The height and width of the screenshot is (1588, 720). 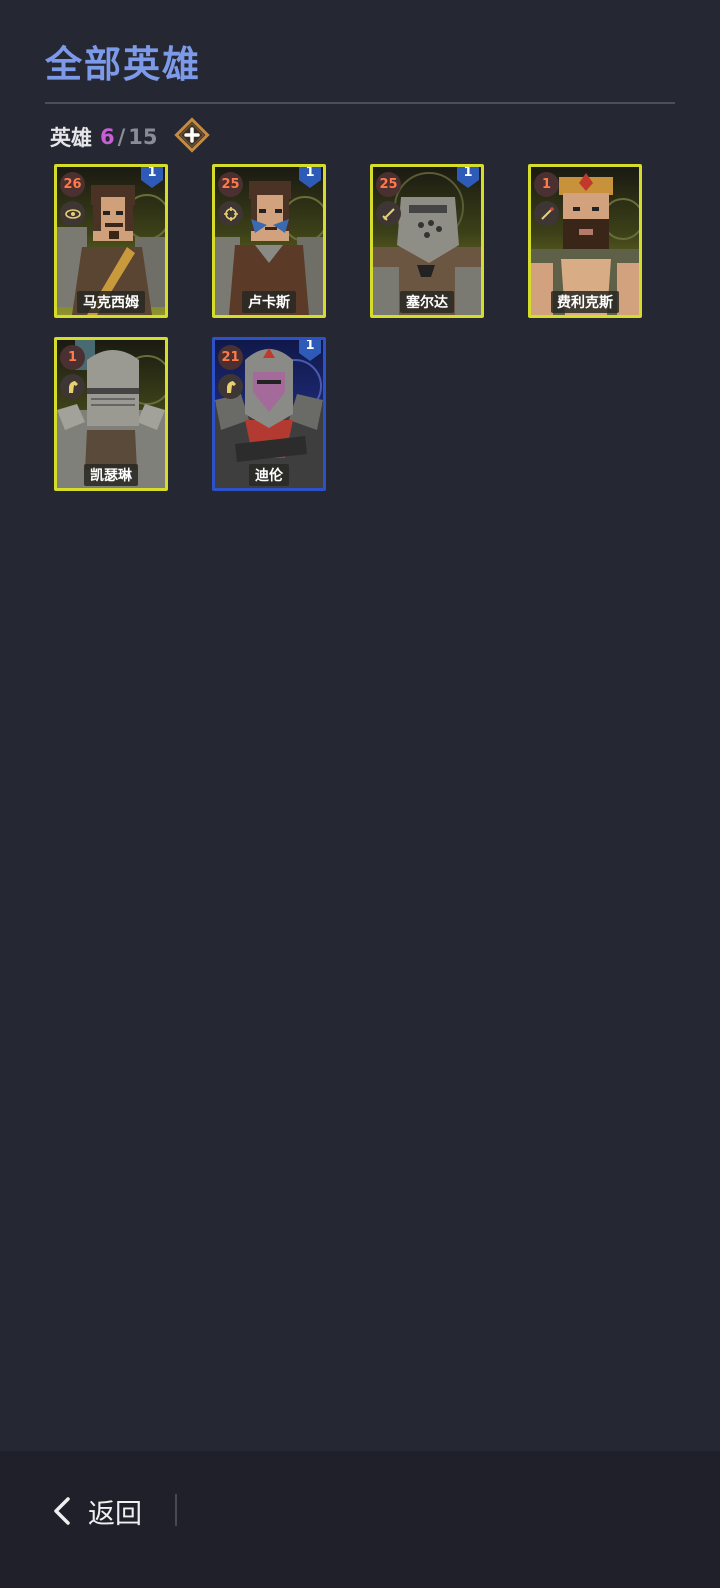 What do you see at coordinates (269, 241) in the screenshot?
I see `hero-card-lucas: 25 1 卢卡斯` at bounding box center [269, 241].